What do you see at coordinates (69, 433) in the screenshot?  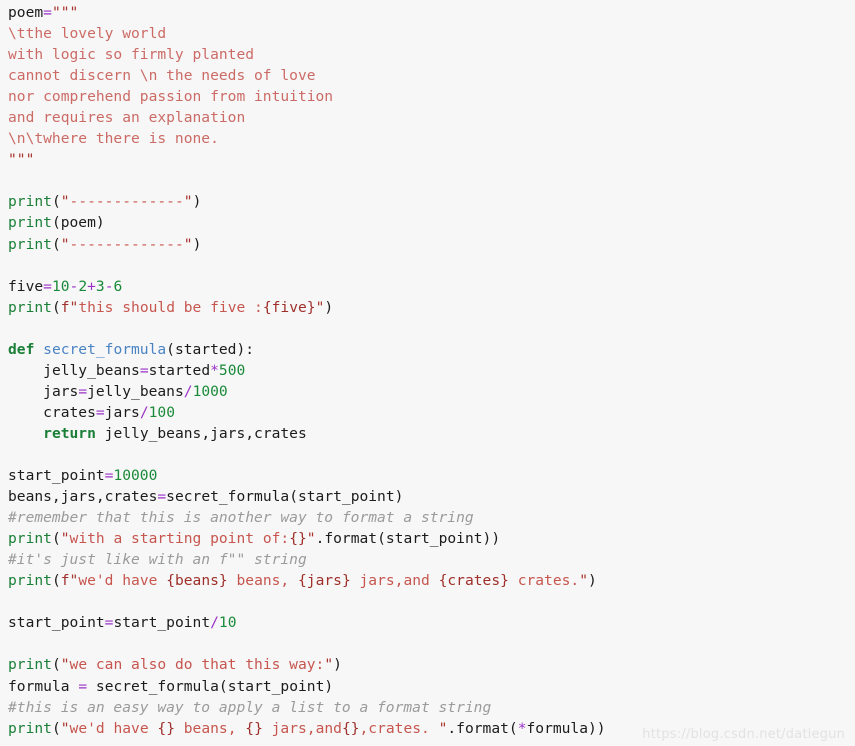 I see `keyword-return: return` at bounding box center [69, 433].